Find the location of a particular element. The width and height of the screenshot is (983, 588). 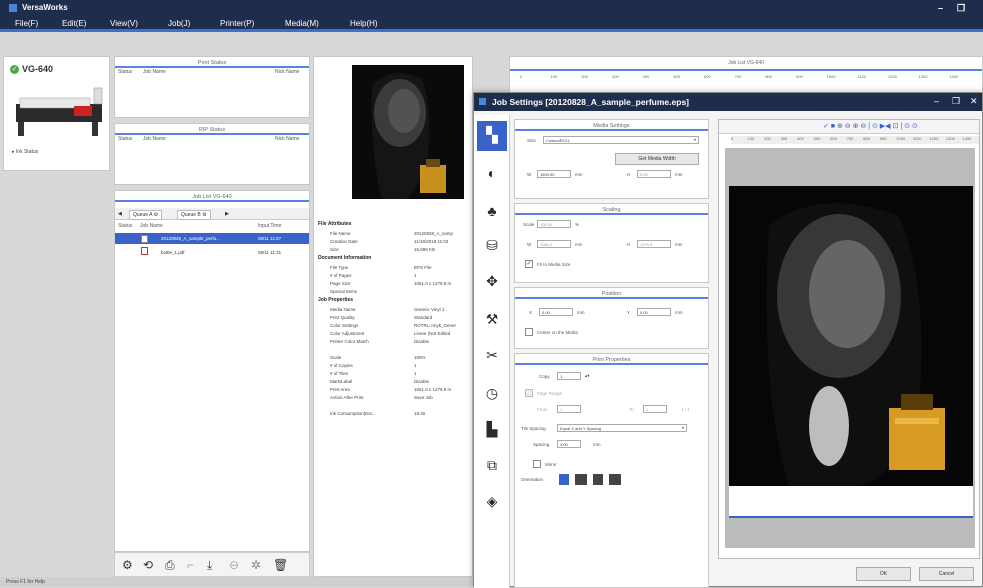

pct-unit: % is located at coordinates (577, 224).